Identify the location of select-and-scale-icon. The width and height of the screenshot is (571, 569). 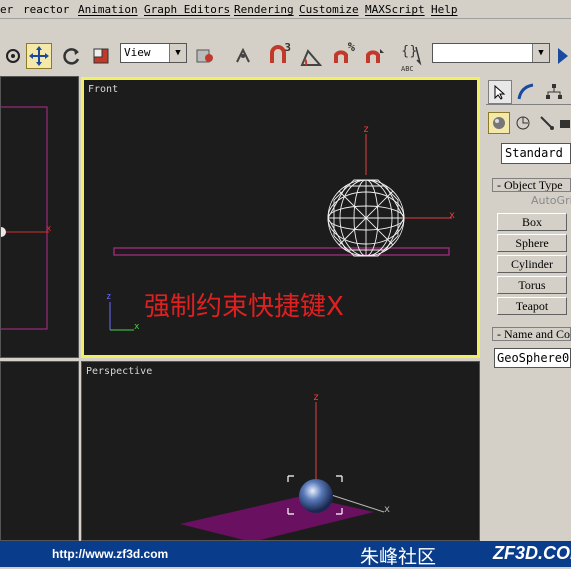
(101, 56).